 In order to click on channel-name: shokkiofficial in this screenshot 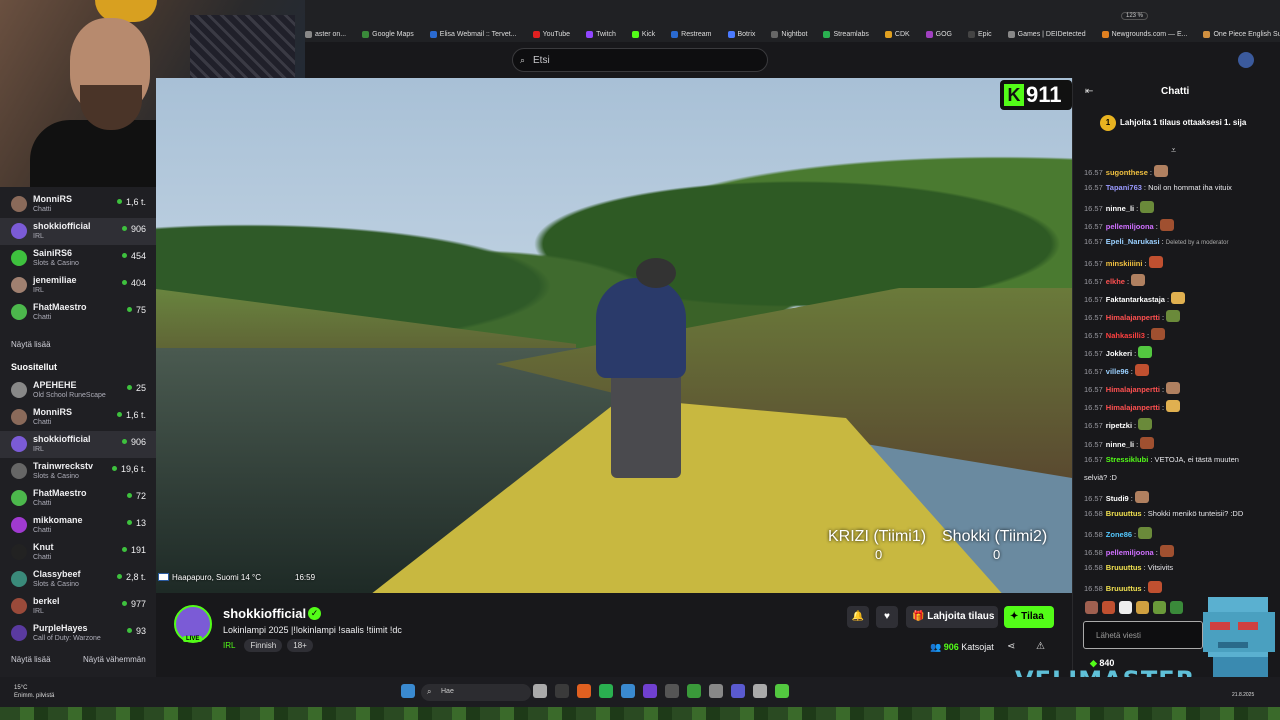, I will do `click(264, 613)`.